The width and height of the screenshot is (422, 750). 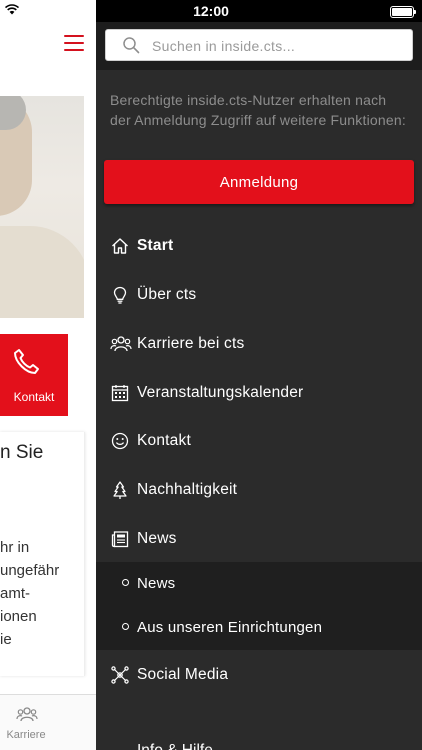 I want to click on nav-item-social-media: Social Media, so click(x=259, y=675).